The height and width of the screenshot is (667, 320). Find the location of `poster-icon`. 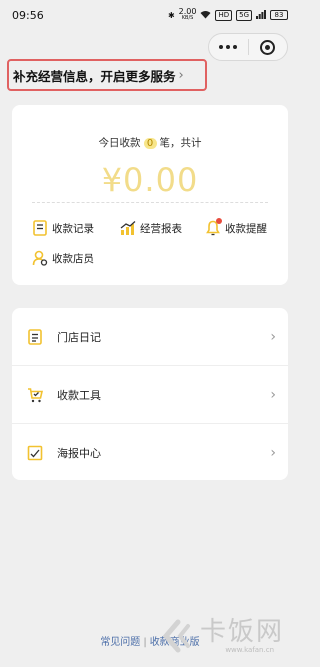

poster-icon is located at coordinates (35, 453).